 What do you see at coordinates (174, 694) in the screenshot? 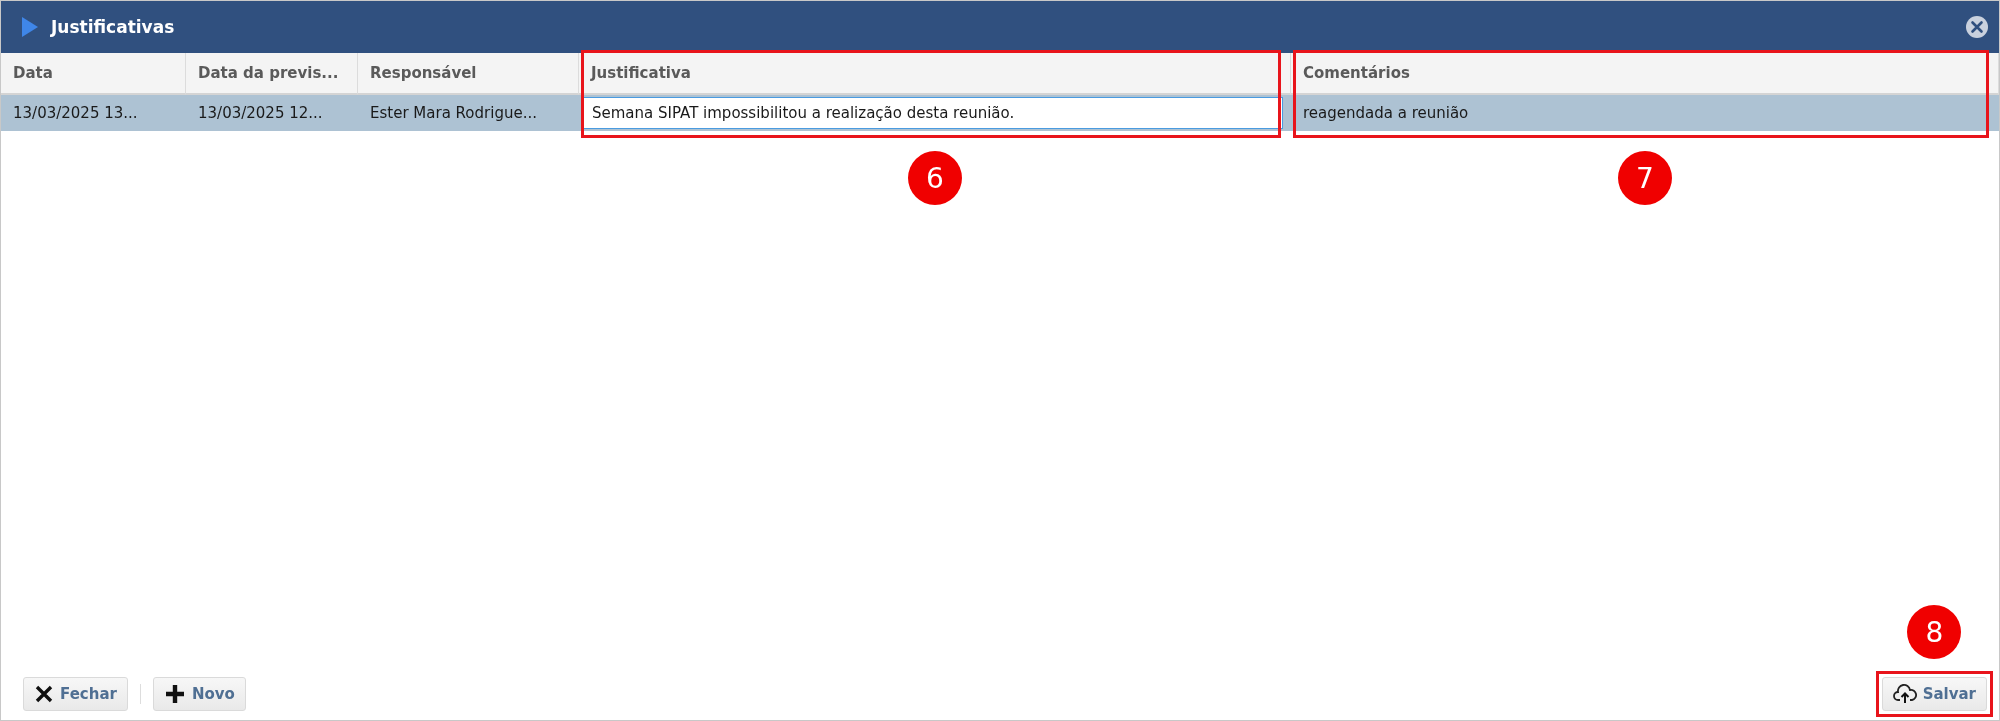
I see `plus-icon` at bounding box center [174, 694].